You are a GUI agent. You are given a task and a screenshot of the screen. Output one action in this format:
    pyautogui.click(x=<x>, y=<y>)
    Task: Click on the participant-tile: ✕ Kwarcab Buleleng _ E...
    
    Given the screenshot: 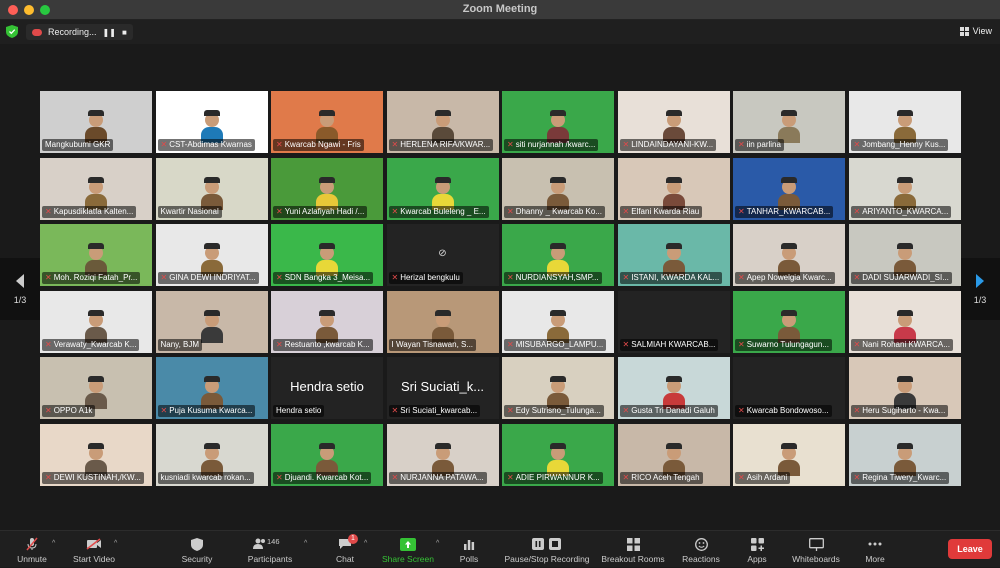 What is the action you would take?
    pyautogui.click(x=442, y=188)
    